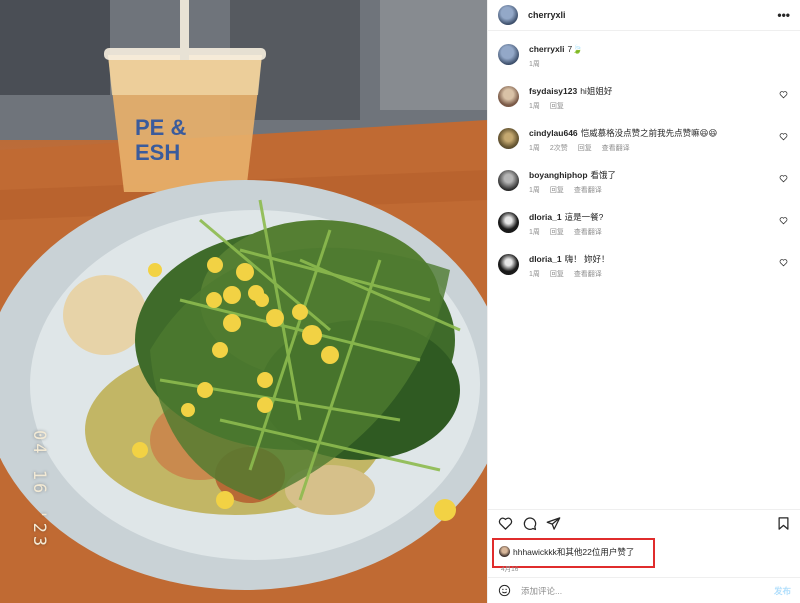 The height and width of the screenshot is (603, 800). I want to click on likes-summary-text: hhhawickkk和其他22位用户赞了, so click(573, 552).